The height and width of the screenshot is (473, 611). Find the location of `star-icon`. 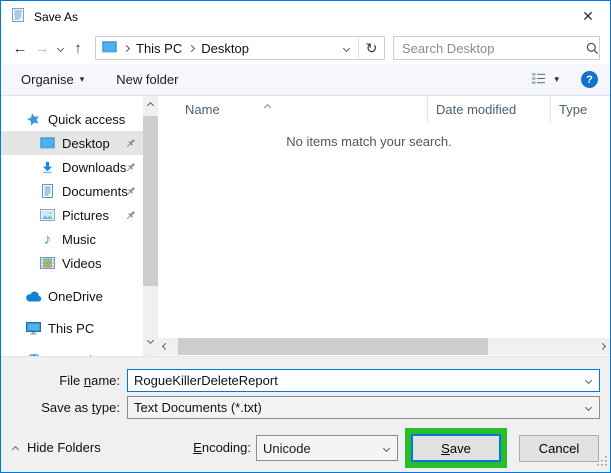

star-icon is located at coordinates (33, 119).